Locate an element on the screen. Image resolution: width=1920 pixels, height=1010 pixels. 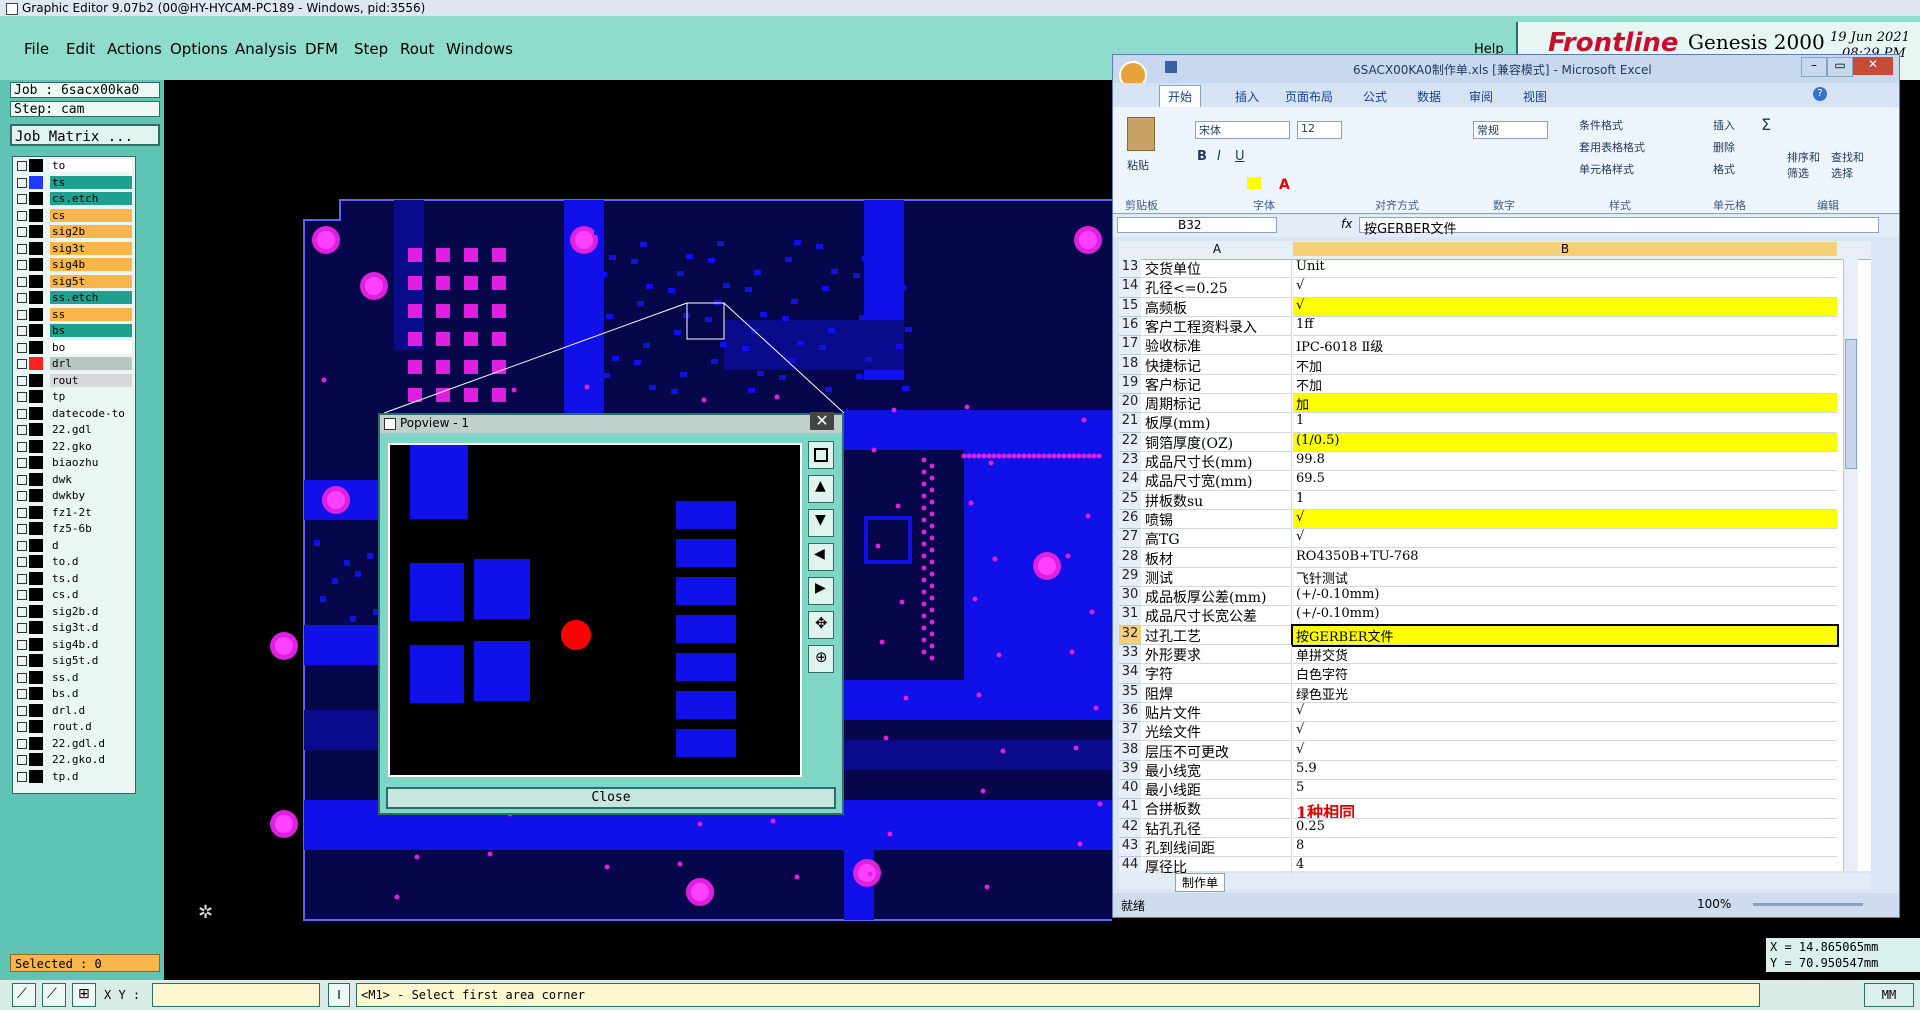
layer-row: sig5t.d is located at coordinates (73, 660).